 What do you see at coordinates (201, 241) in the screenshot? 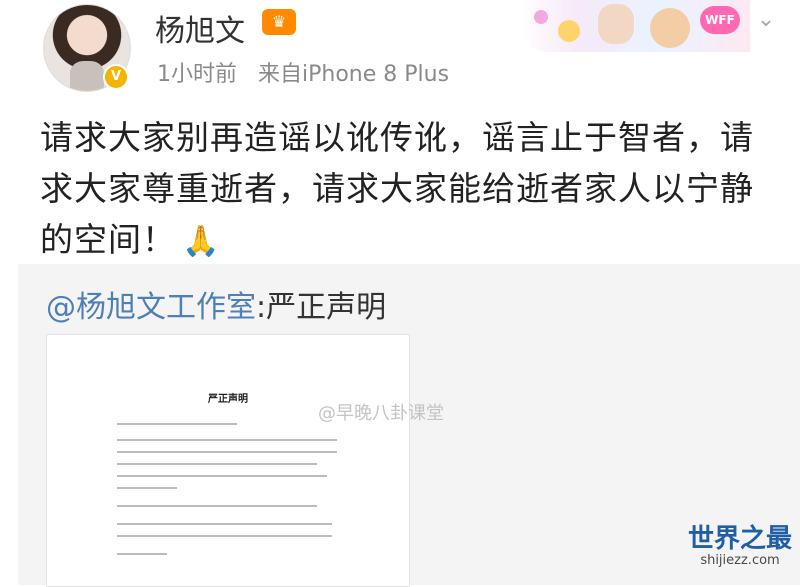
I see `praying-hands-icon: 🙏` at bounding box center [201, 241].